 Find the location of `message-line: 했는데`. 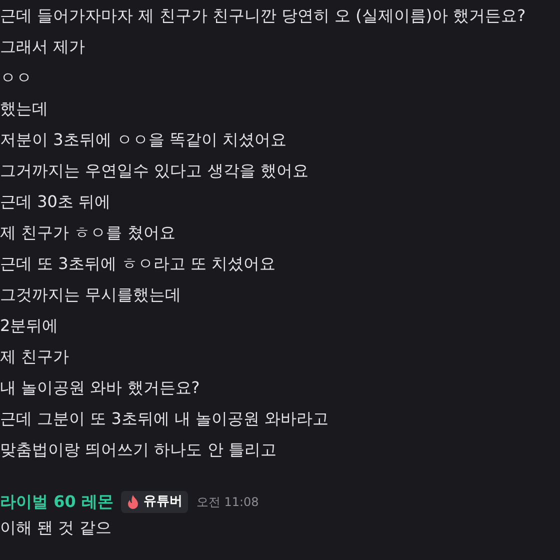

message-line: 했는데 is located at coordinates (24, 109).